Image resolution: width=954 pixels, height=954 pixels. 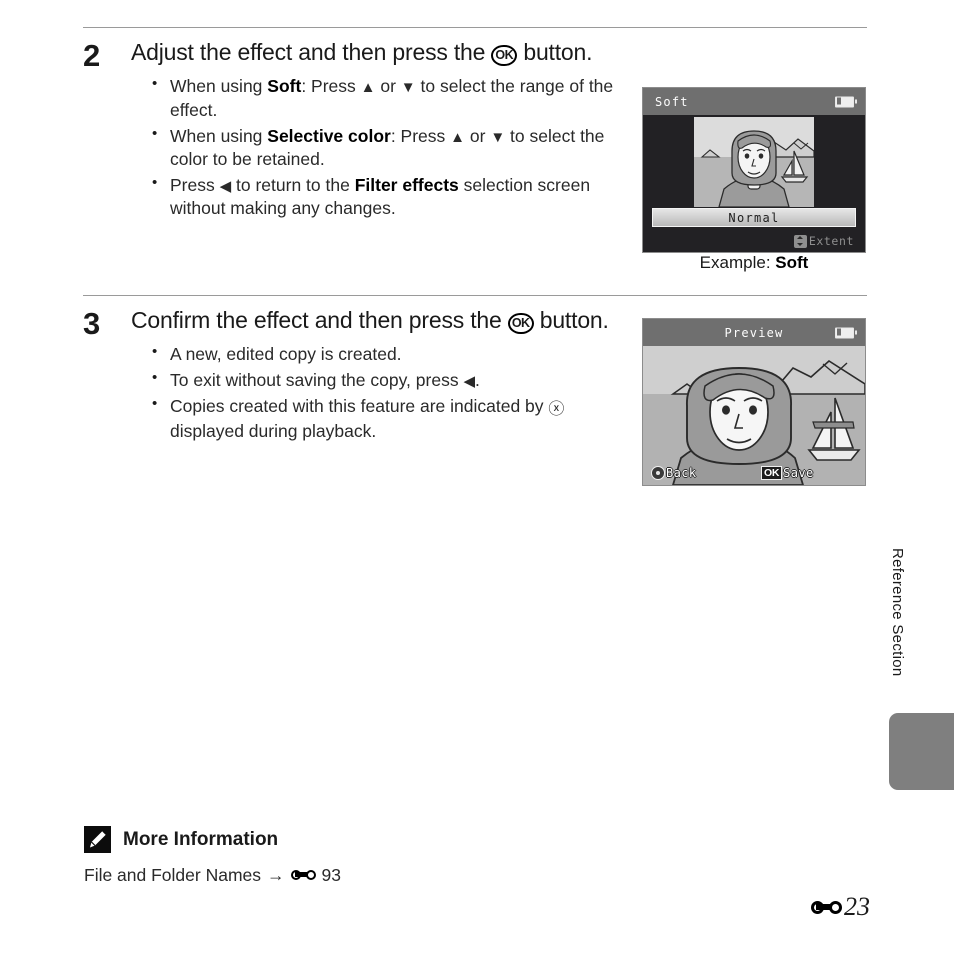 What do you see at coordinates (737, 262) in the screenshot?
I see `caption-prefix: Example:` at bounding box center [737, 262].